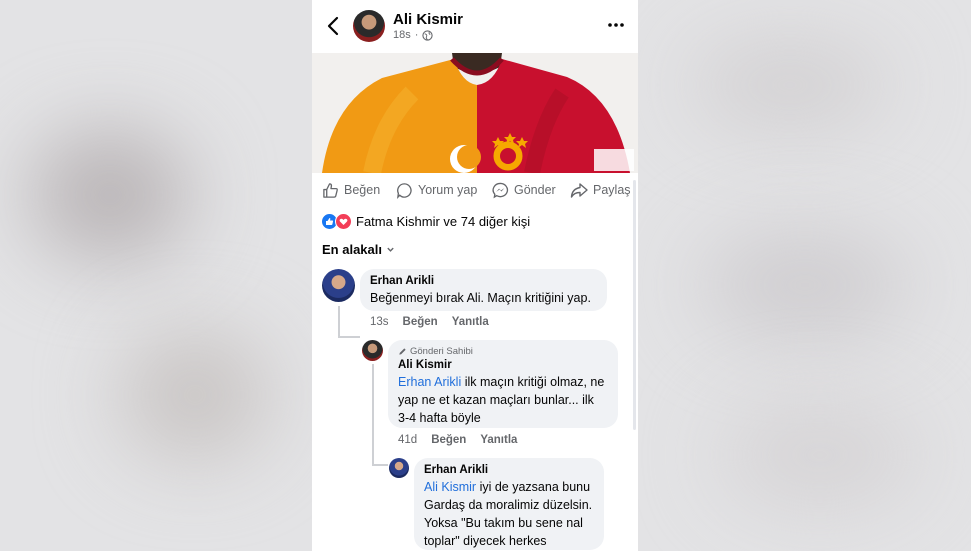 The image size is (971, 551). What do you see at coordinates (330, 190) in the screenshot?
I see `thumbs-up-icon` at bounding box center [330, 190].